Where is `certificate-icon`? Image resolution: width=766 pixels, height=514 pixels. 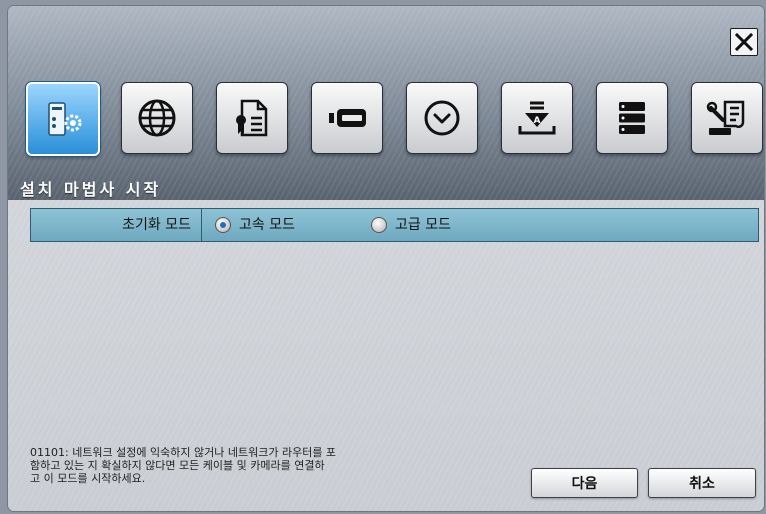 certificate-icon is located at coordinates (252, 118).